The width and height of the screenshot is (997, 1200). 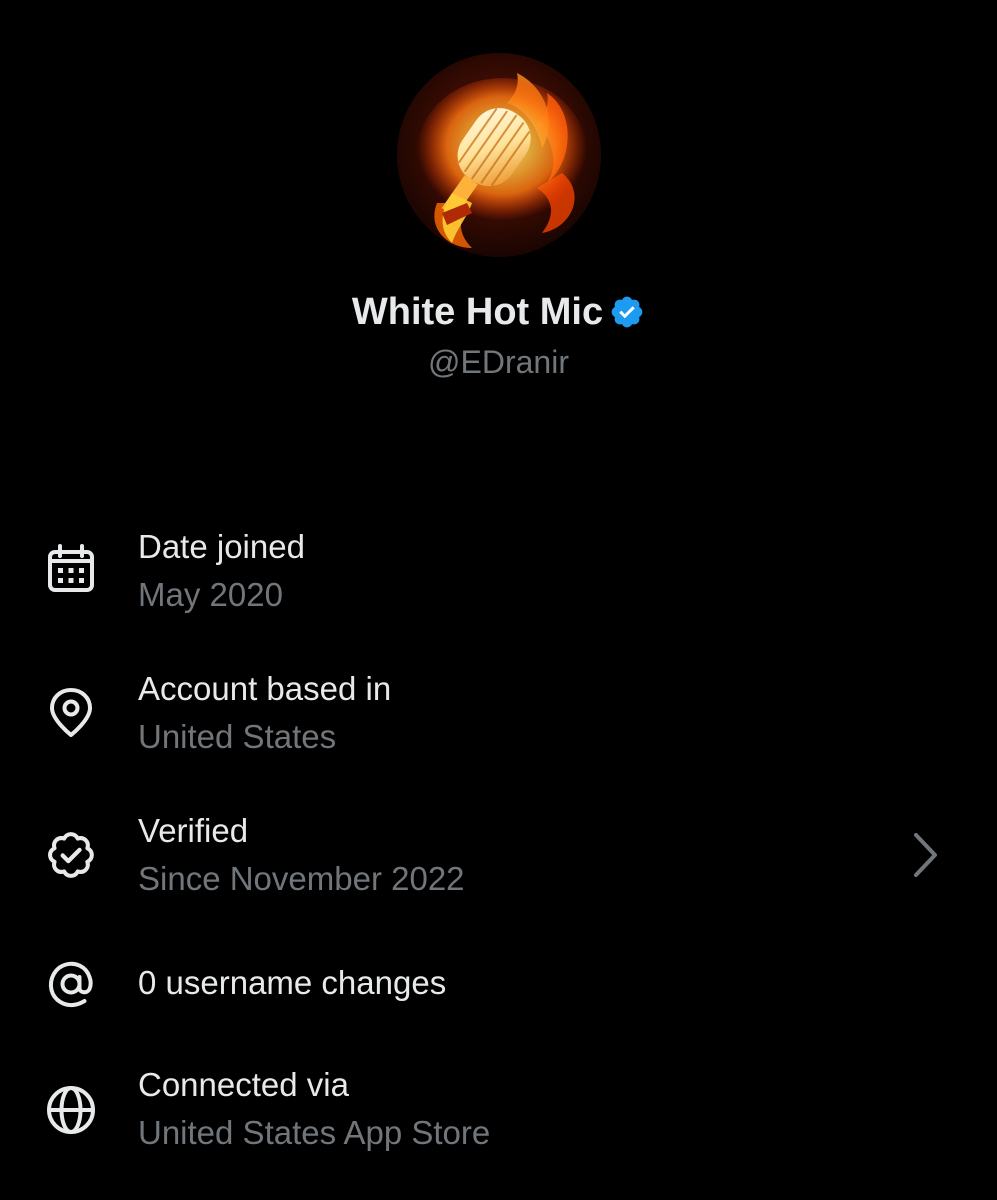 What do you see at coordinates (498, 1117) in the screenshot?
I see `info-row-connected-via: Connected via United States App Store` at bounding box center [498, 1117].